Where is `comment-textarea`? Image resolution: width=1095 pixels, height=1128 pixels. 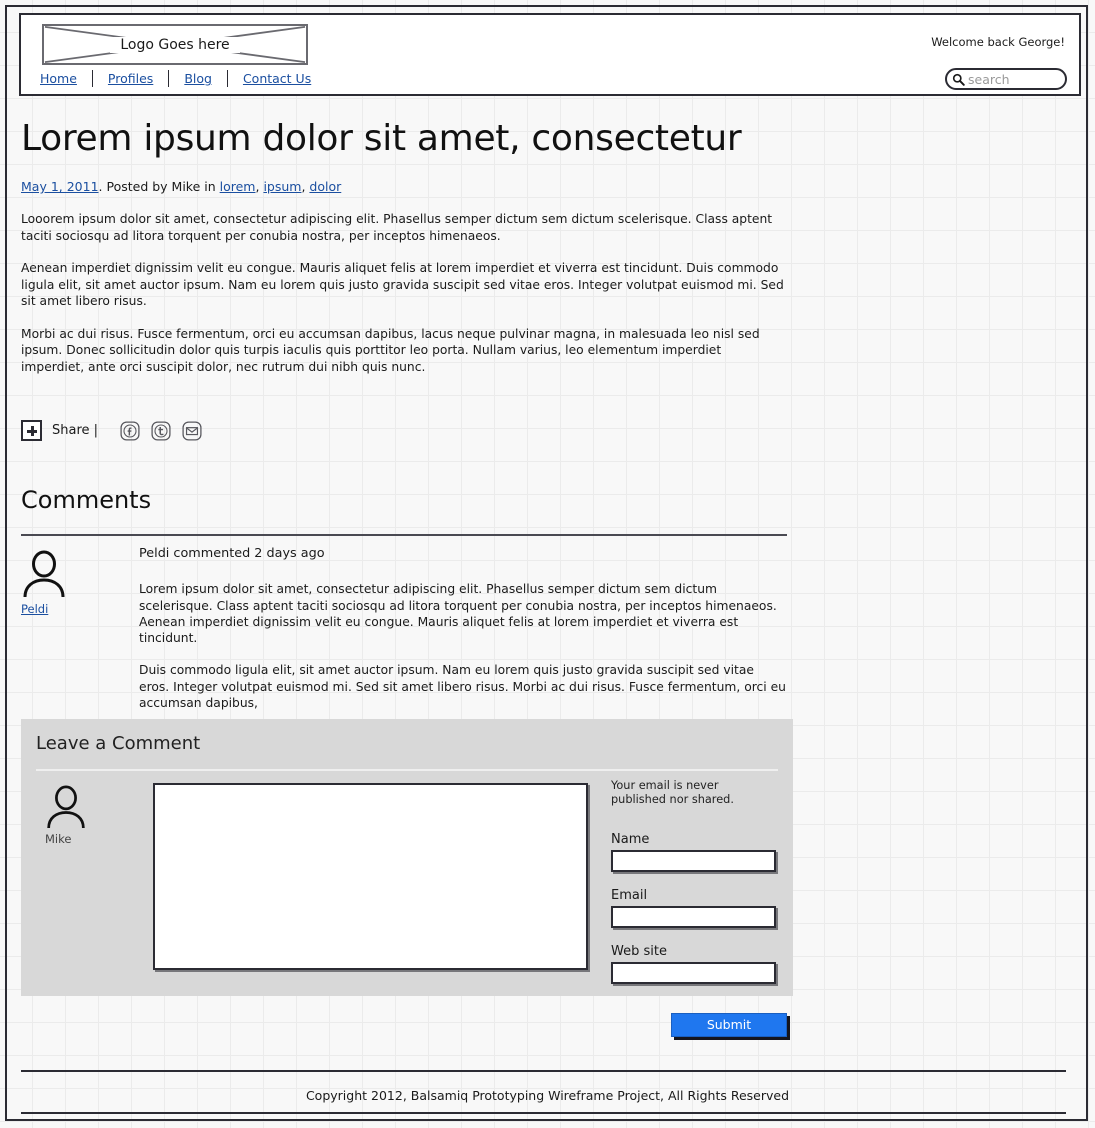
comment-textarea is located at coordinates (370, 876).